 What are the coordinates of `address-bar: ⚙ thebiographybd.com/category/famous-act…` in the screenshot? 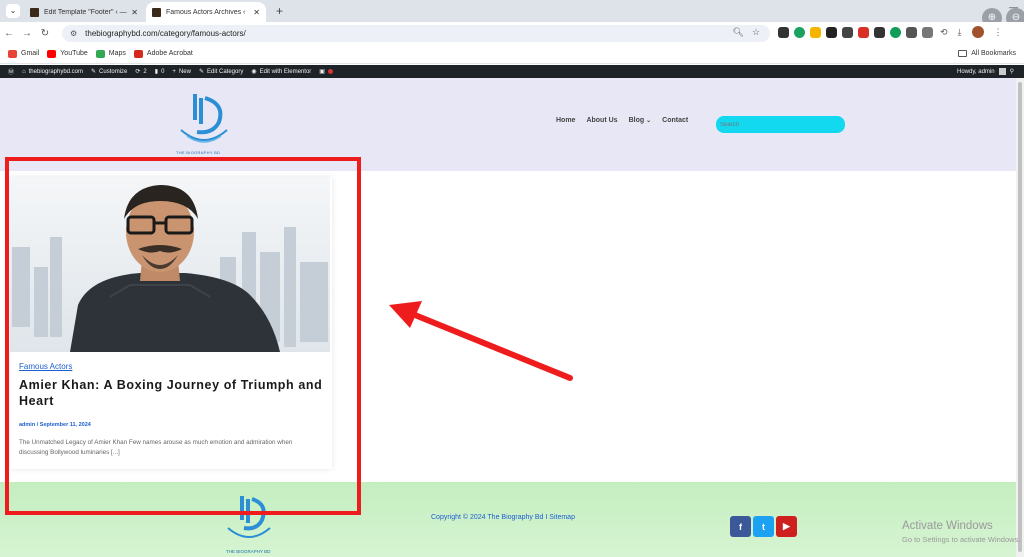 It's located at (416, 33).